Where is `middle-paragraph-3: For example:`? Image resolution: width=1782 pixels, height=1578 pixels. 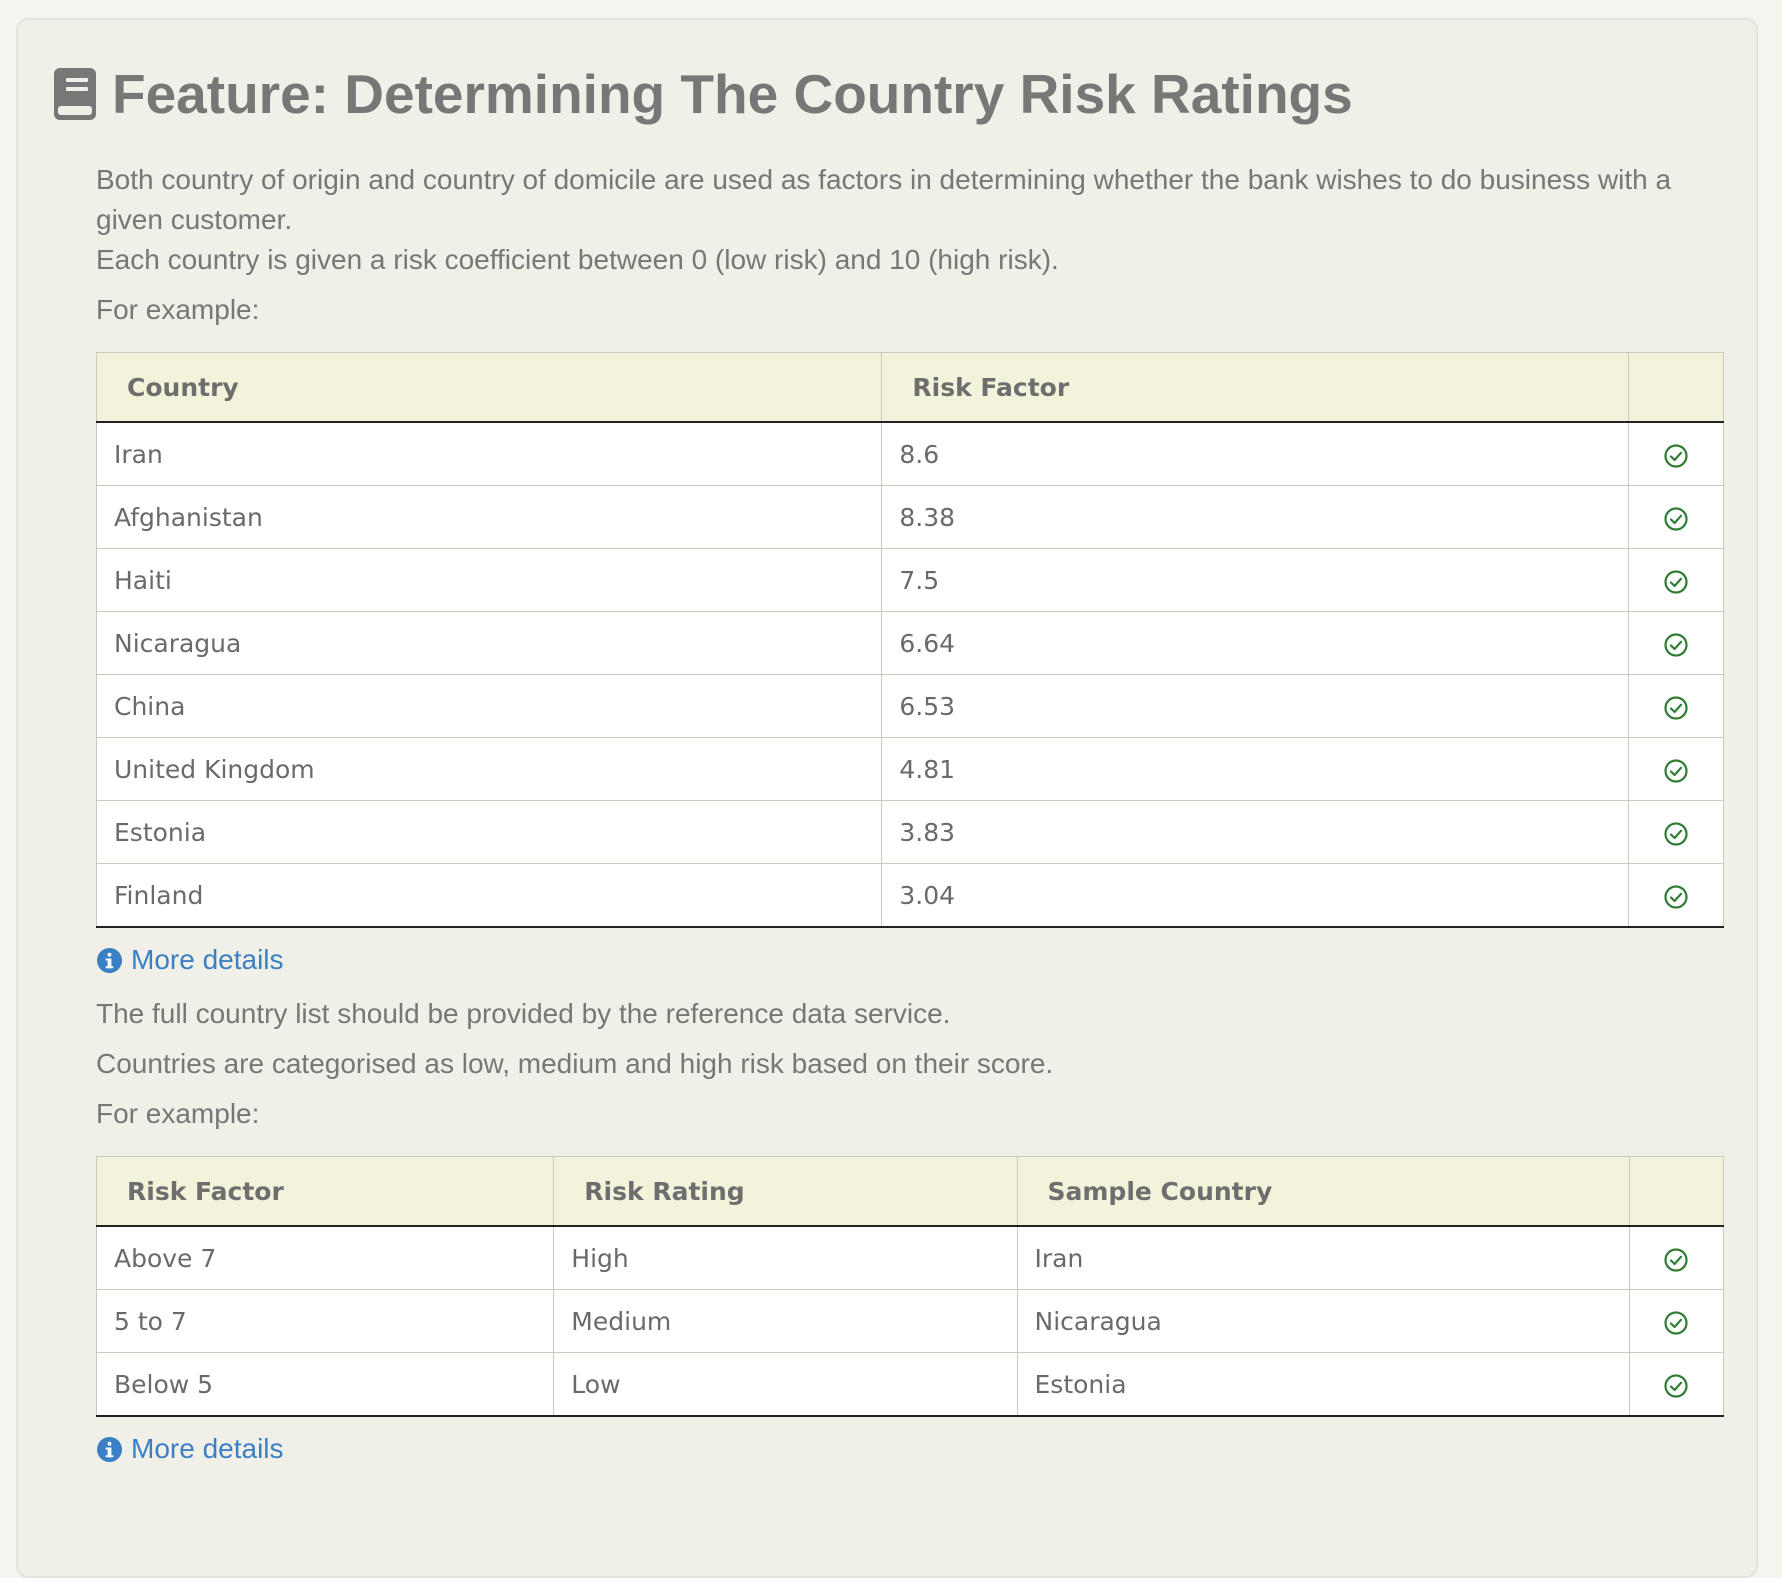
middle-paragraph-3: For example: is located at coordinates (178, 1113).